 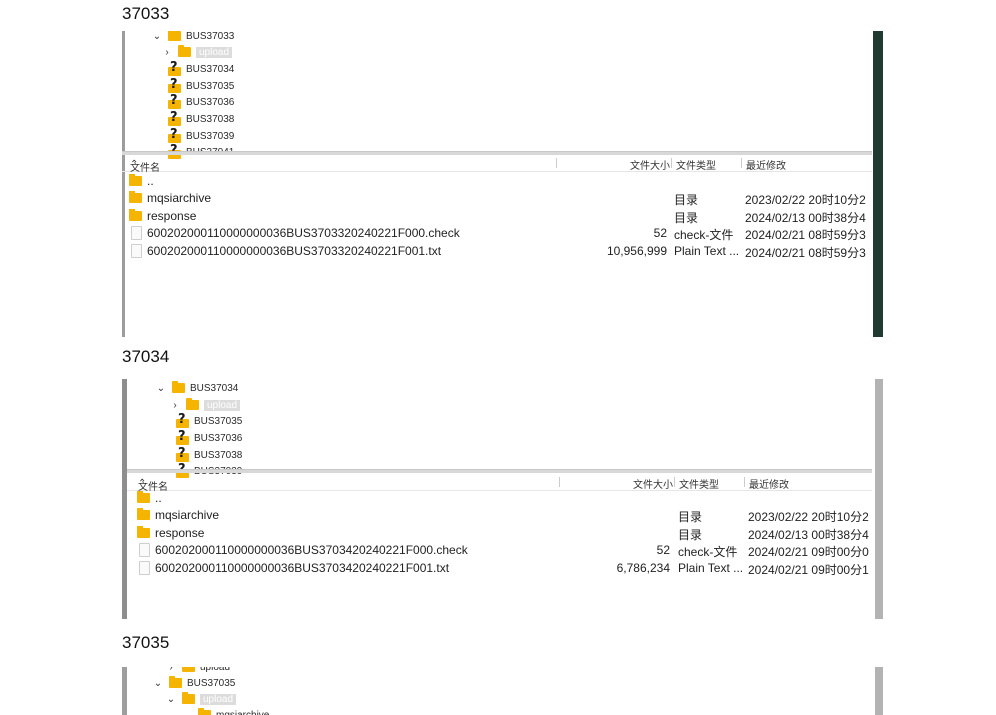 What do you see at coordinates (201, 699) in the screenshot?
I see `tree-item-upload: ⌄ upload` at bounding box center [201, 699].